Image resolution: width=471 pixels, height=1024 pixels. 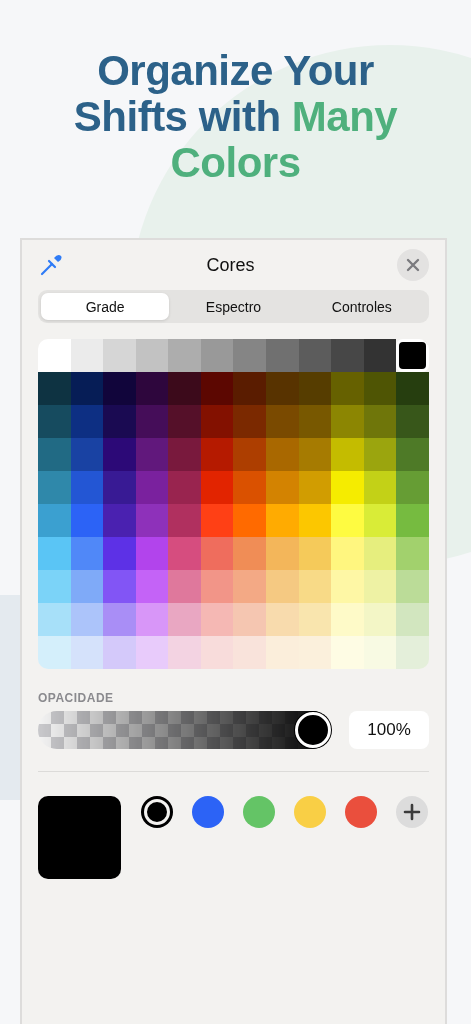 What do you see at coordinates (105, 306) in the screenshot?
I see `tab: Grade` at bounding box center [105, 306].